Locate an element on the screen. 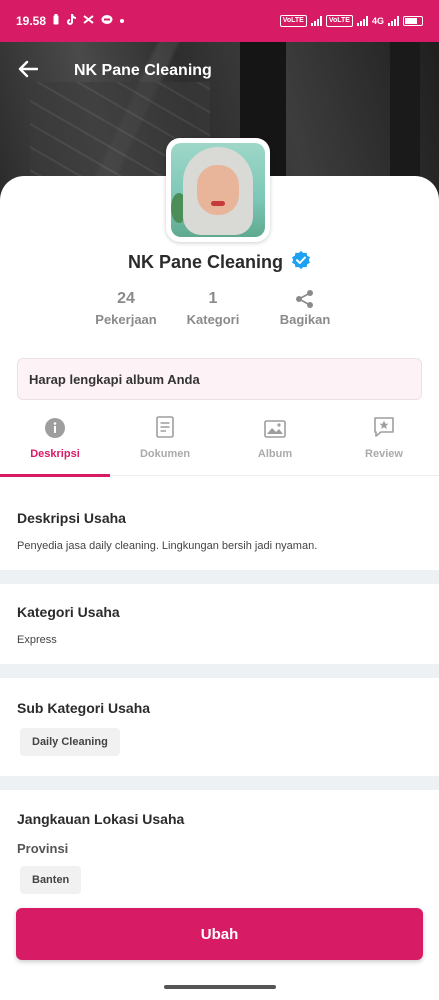 This screenshot has height=1000, width=439. share-icon is located at coordinates (305, 299).